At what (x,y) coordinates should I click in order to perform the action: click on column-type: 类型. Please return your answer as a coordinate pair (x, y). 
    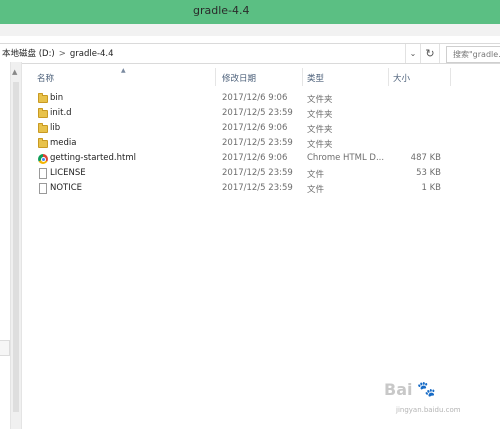
    Looking at the image, I should click on (315, 78).